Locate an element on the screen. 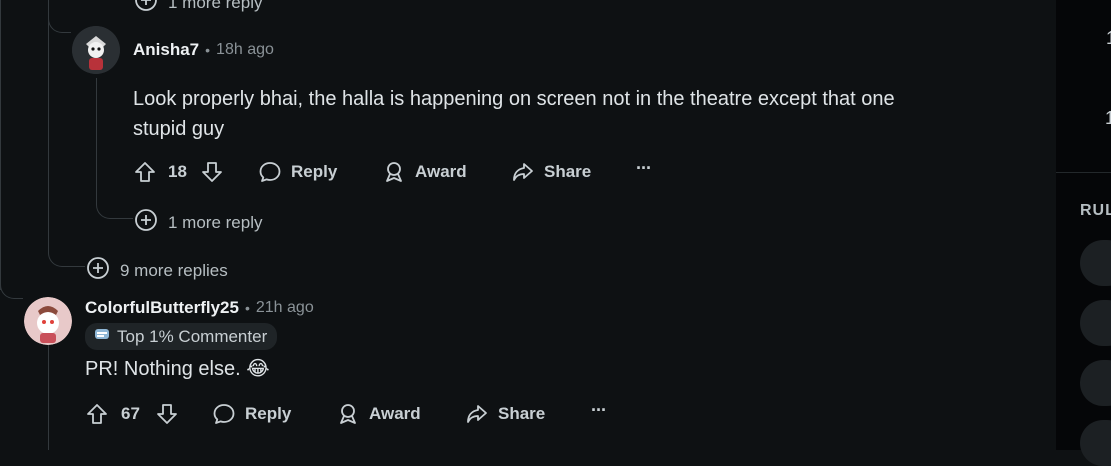 The height and width of the screenshot is (466, 1111). more-reply-link-top: 1 more reply is located at coordinates (198, 8).